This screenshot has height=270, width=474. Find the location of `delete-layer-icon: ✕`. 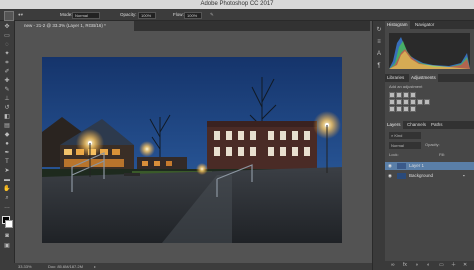

delete-layer-icon: ✕ is located at coordinates (465, 265).